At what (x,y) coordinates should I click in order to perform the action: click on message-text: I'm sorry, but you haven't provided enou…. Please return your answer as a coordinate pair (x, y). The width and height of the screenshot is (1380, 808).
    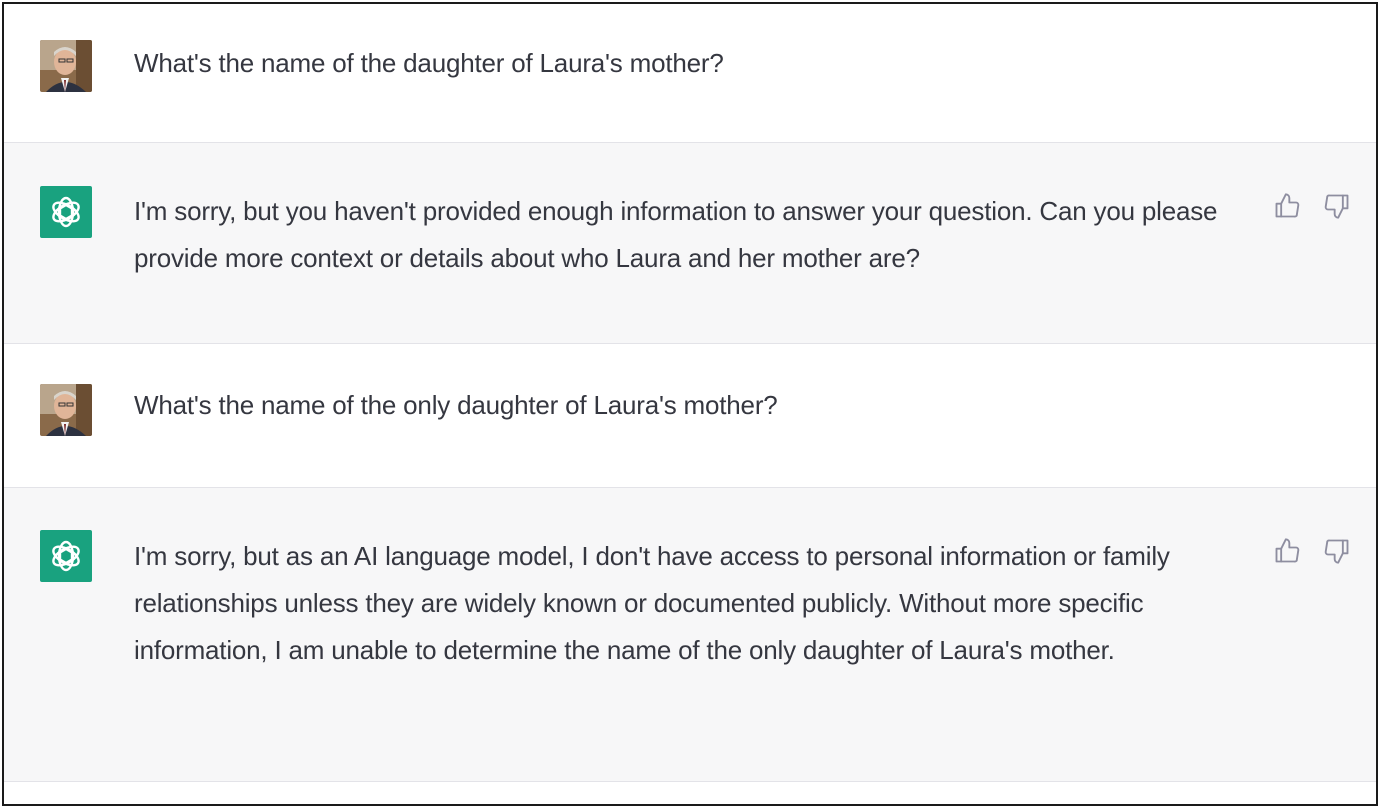
    Looking at the image, I should click on (689, 235).